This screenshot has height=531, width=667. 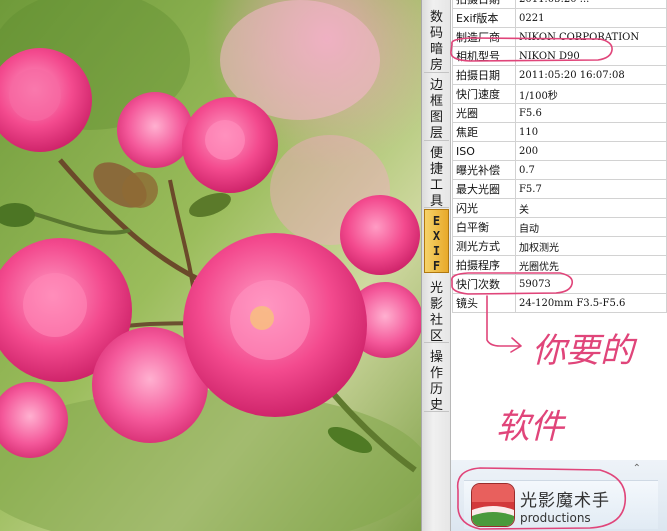 I want to click on tab-label: 便捷工具, so click(x=436, y=177).